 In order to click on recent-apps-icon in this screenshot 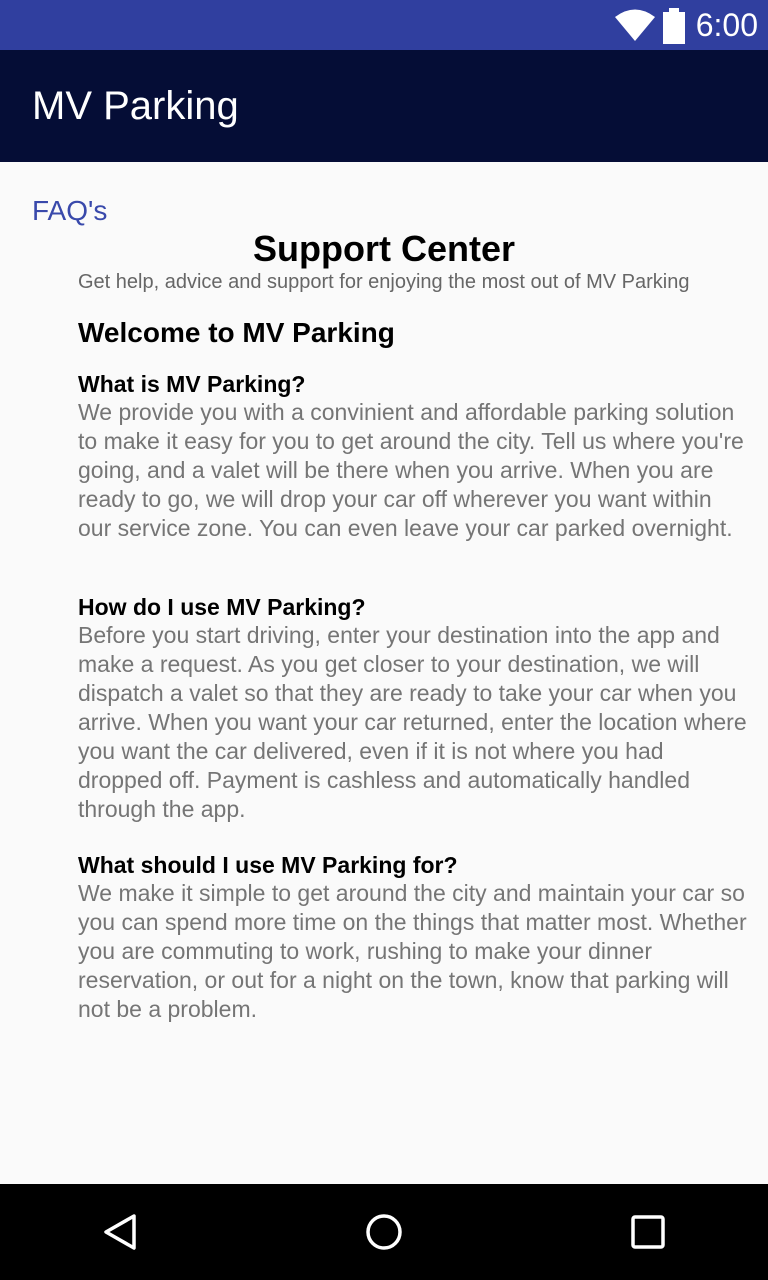, I will do `click(648, 1232)`.